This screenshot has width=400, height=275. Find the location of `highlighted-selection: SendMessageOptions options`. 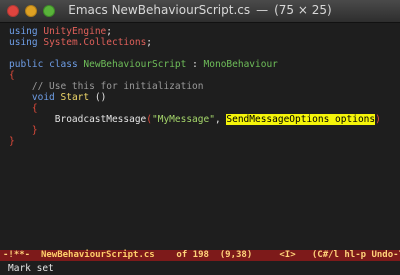

highlighted-selection: SendMessageOptions options is located at coordinates (301, 119).